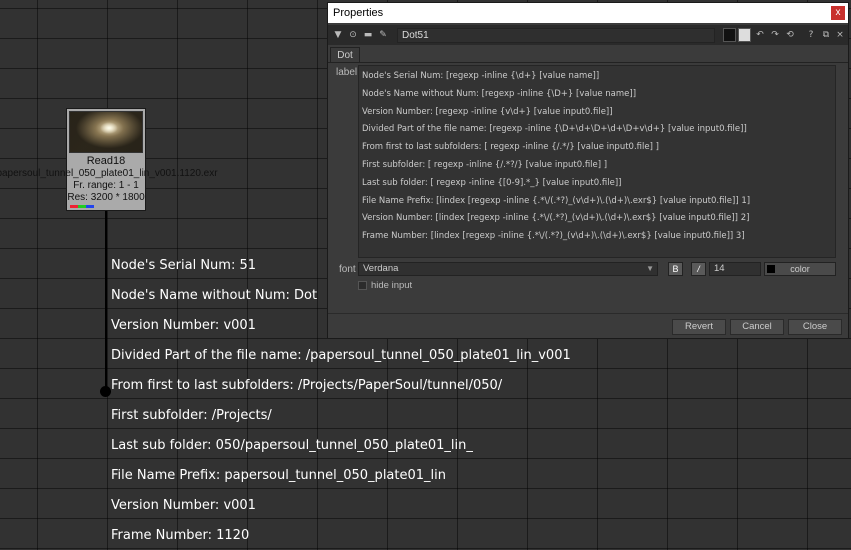 The height and width of the screenshot is (550, 851). Describe the element at coordinates (191, 415) in the screenshot. I see `dot-label-line: First subfolder: /Projects/` at that location.